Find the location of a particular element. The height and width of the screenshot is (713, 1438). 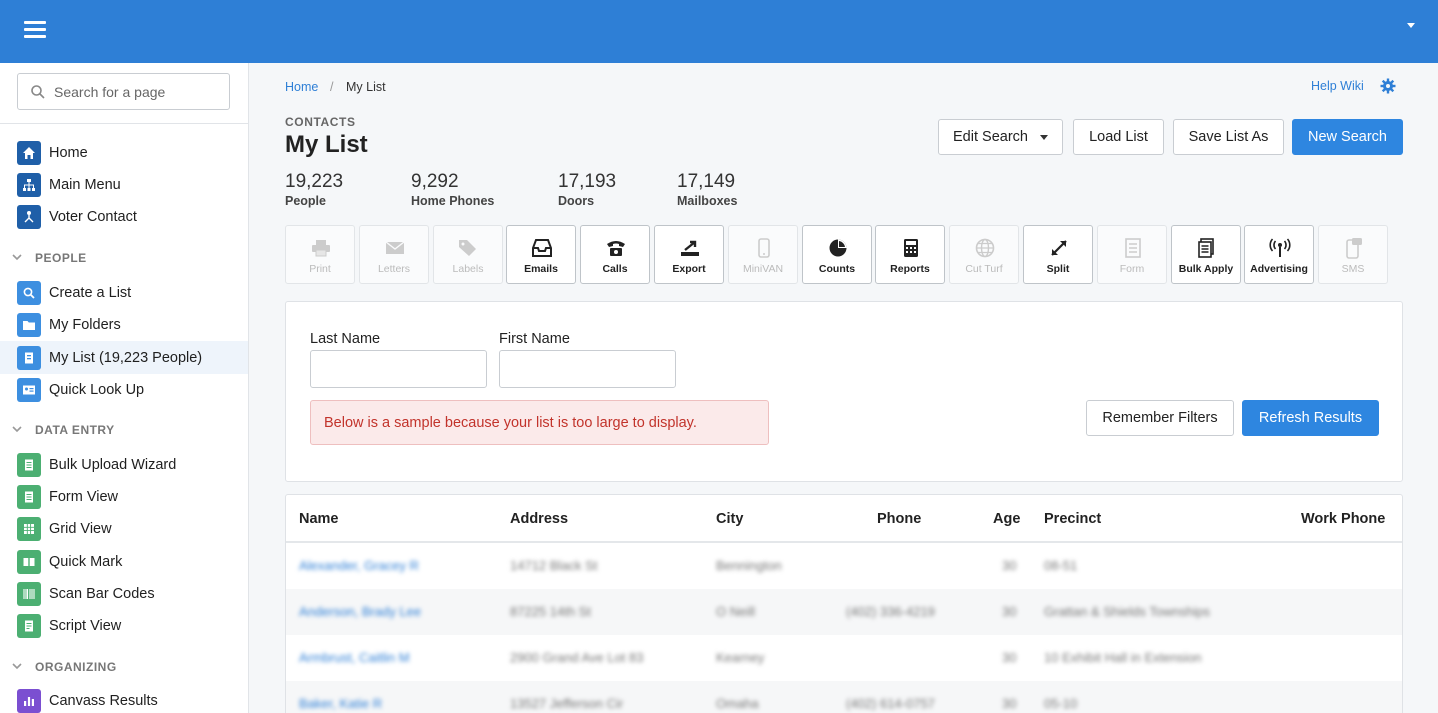

cell-age: 30 is located at coordinates (1009, 611).